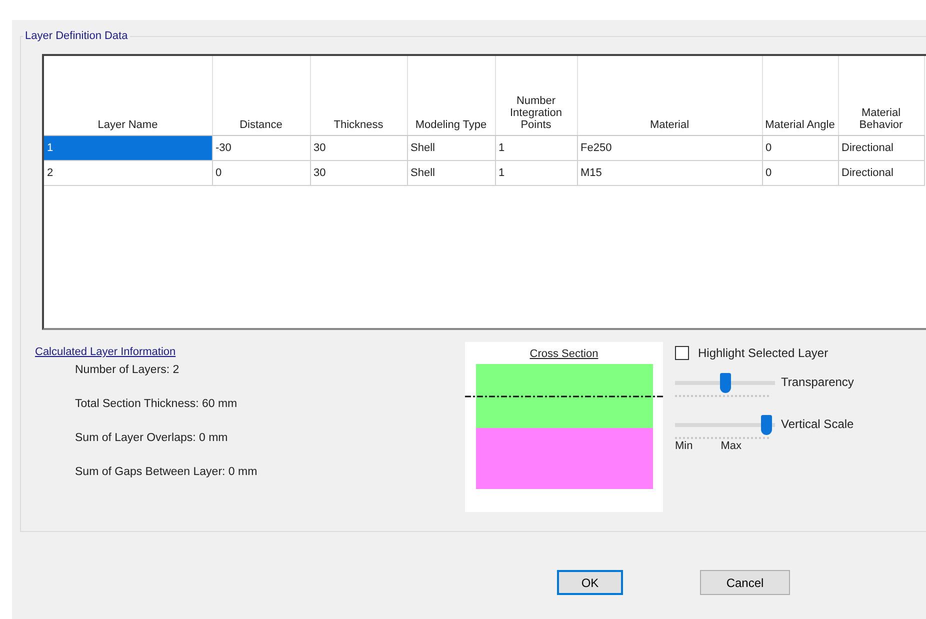 This screenshot has height=619, width=926. Describe the element at coordinates (763, 353) in the screenshot. I see `checkbox-label: Highlight Selected Layer` at that location.